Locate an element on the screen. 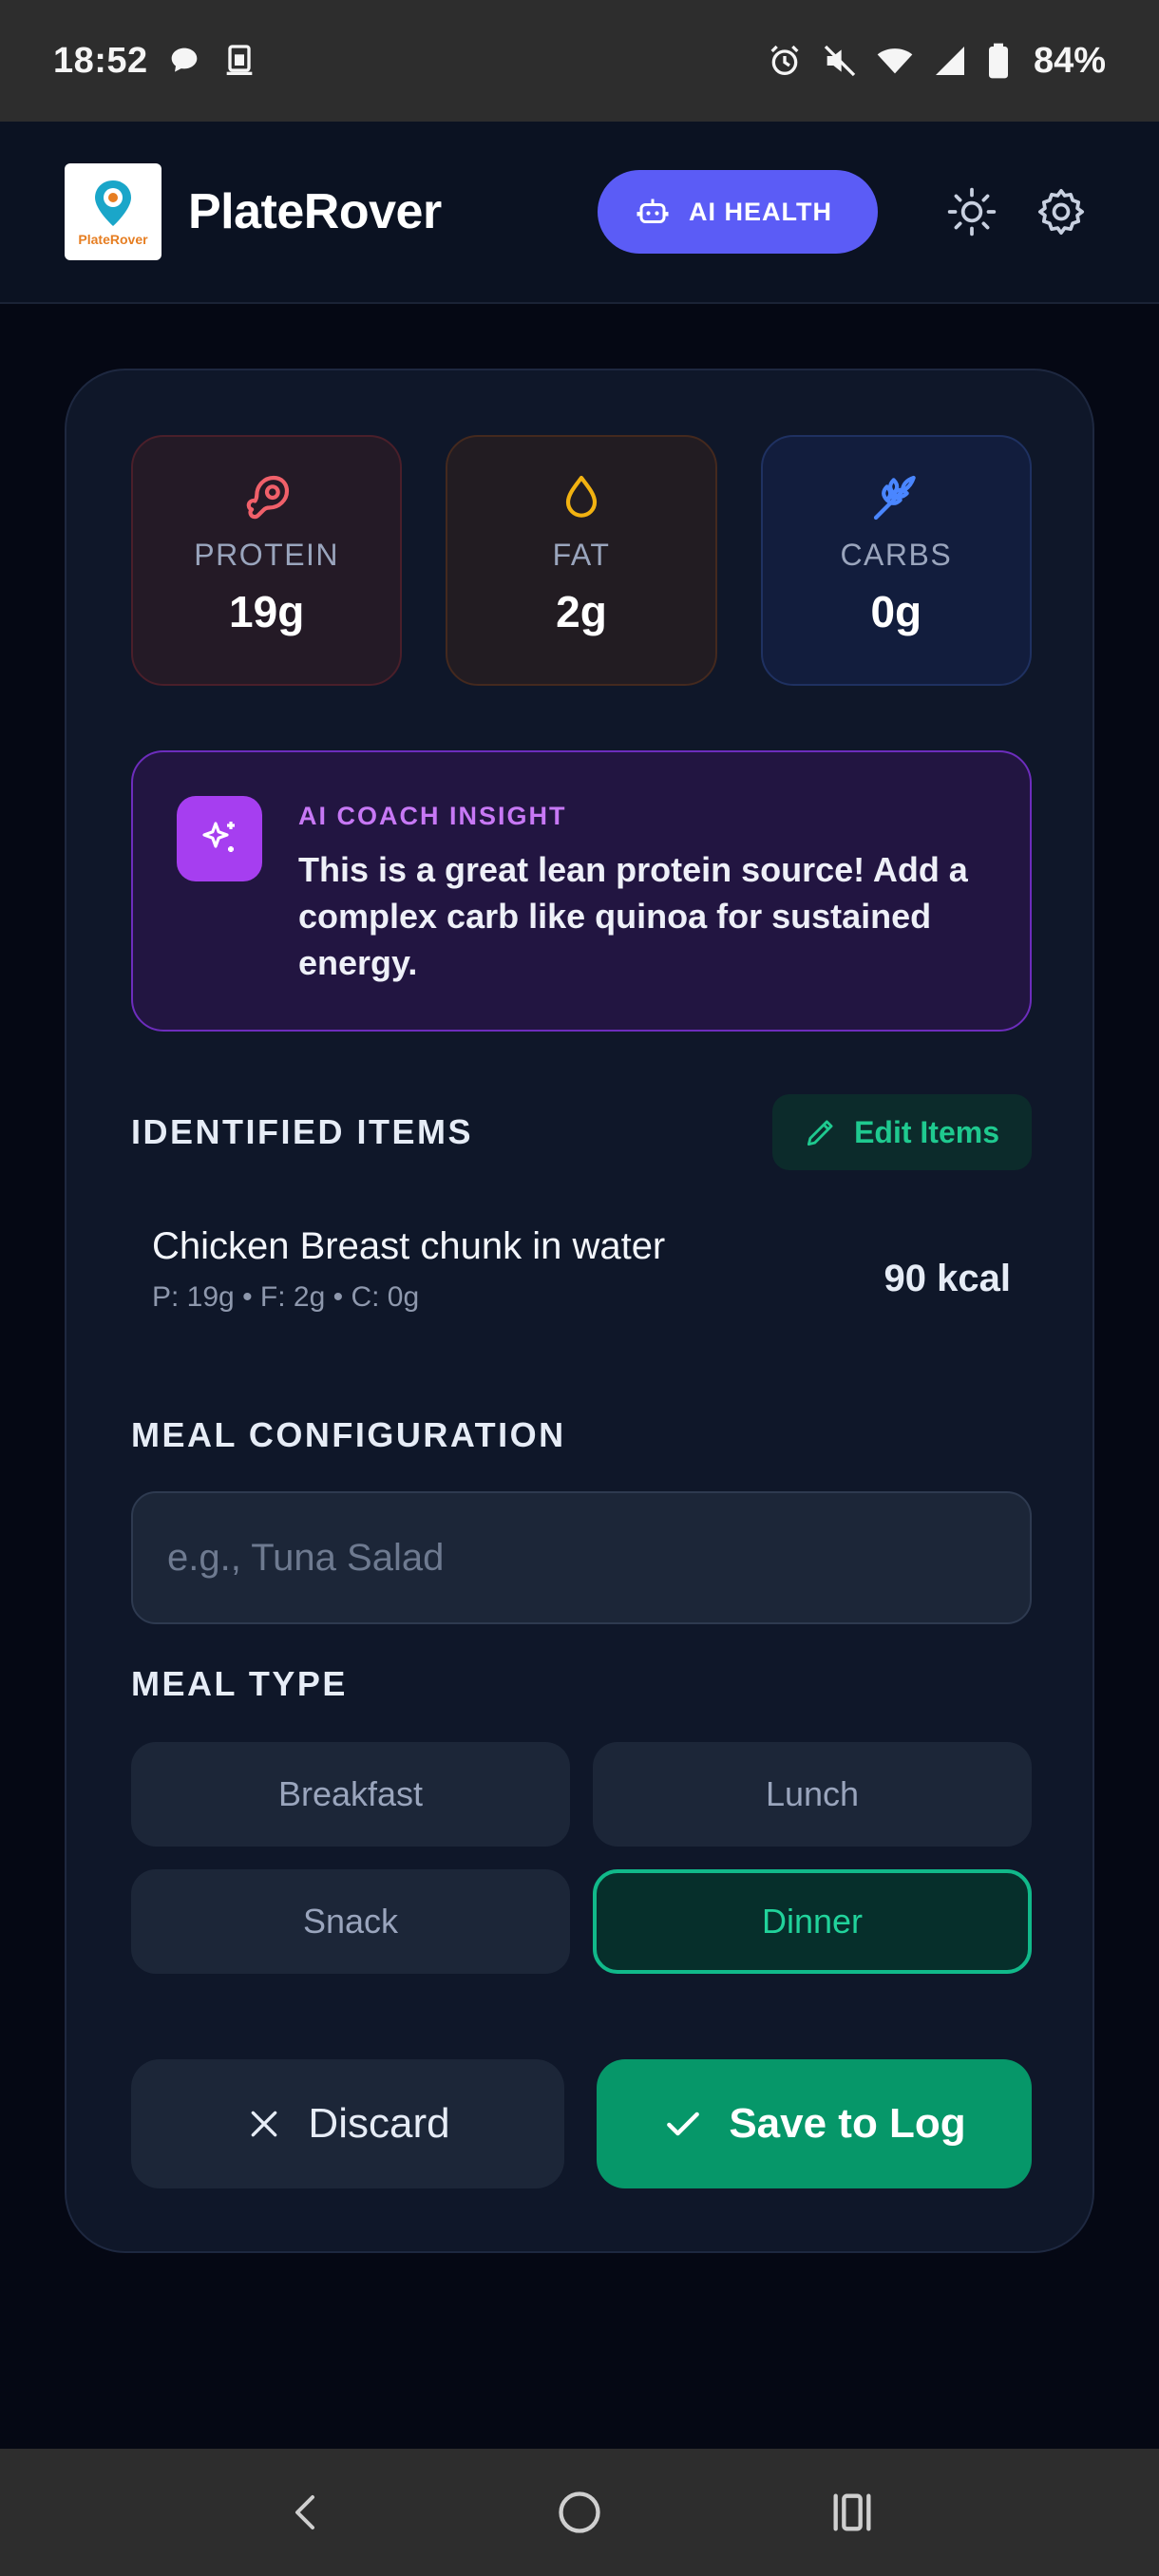 Image resolution: width=1159 pixels, height=2576 pixels. settings-button is located at coordinates (1061, 212).